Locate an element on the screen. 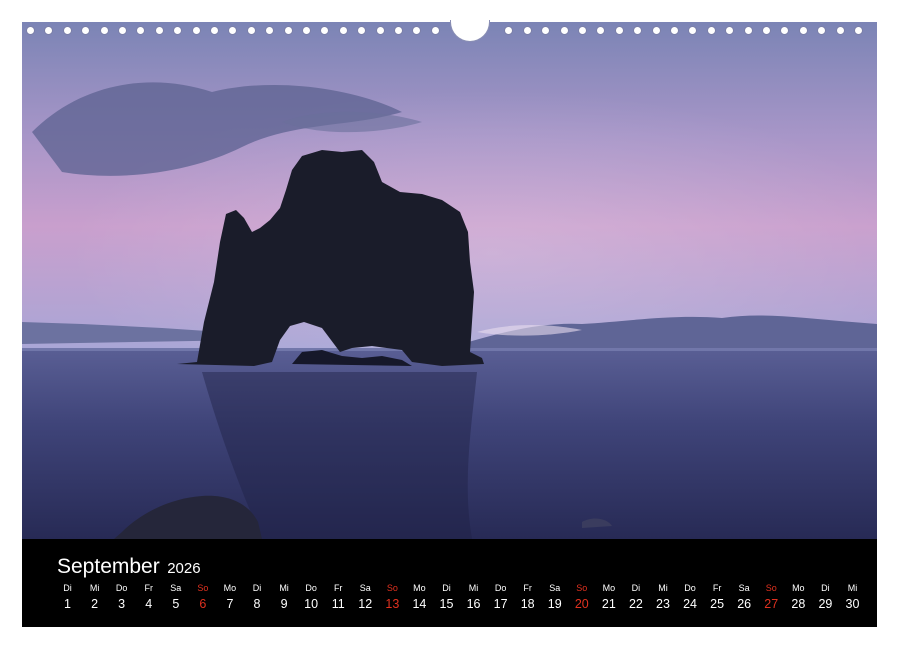 Image resolution: width=899 pixels, height=648 pixels. day-cell: Mi 16 is located at coordinates (473, 597).